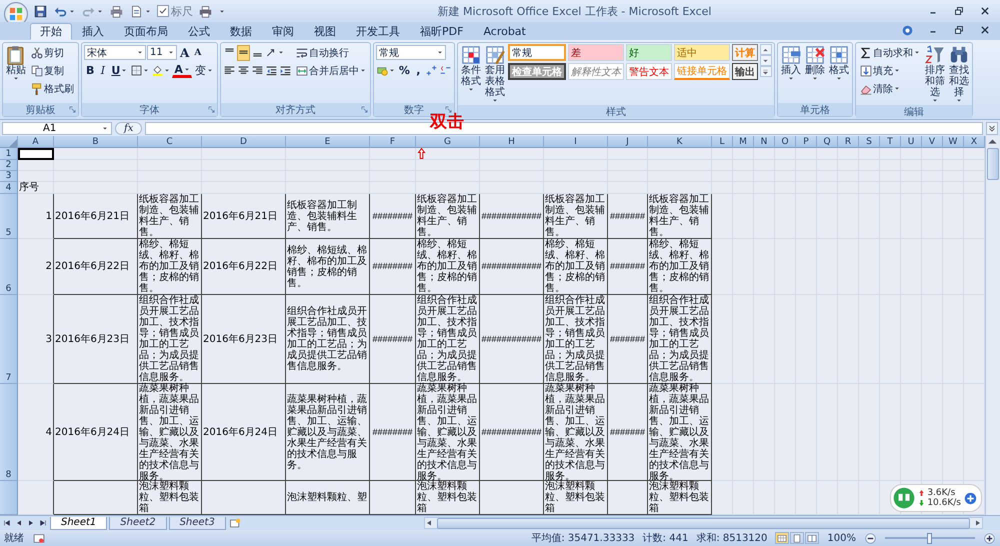 This screenshot has width=1000, height=546. What do you see at coordinates (115, 52) in the screenshot?
I see `font-field: 宋体` at bounding box center [115, 52].